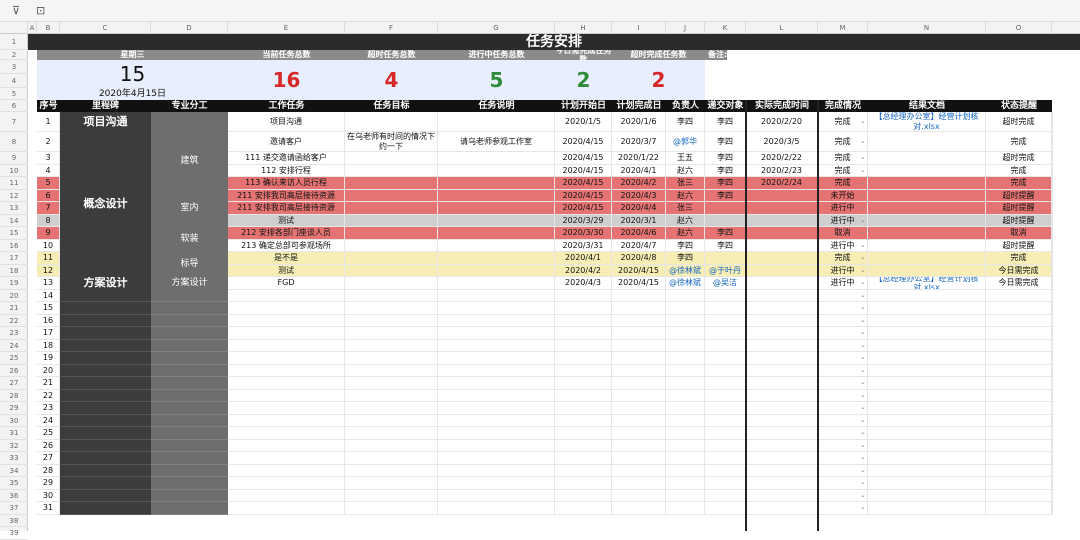 Image resolution: width=1080 pixels, height=540 pixels. Describe the element at coordinates (583, 220) in the screenshot. I see `start-date-cell: 2020/3/29` at that location.